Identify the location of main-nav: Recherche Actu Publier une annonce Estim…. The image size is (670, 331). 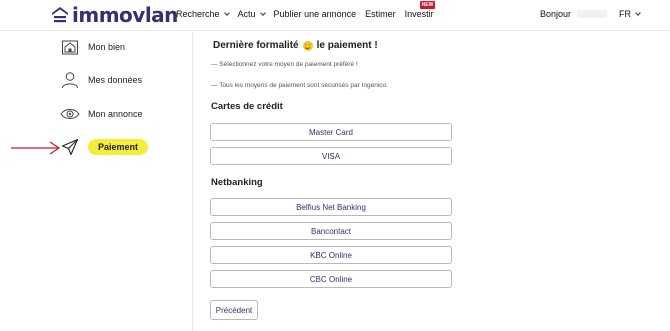
(309, 10).